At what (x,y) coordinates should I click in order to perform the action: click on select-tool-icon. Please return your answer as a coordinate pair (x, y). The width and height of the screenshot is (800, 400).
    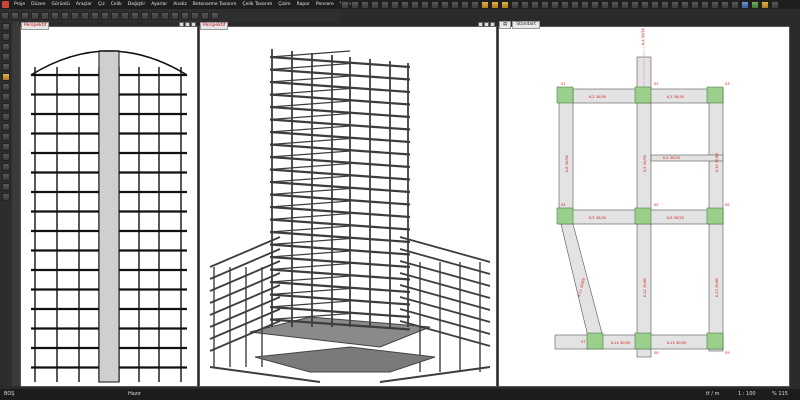
    Looking at the image, I should click on (6, 27).